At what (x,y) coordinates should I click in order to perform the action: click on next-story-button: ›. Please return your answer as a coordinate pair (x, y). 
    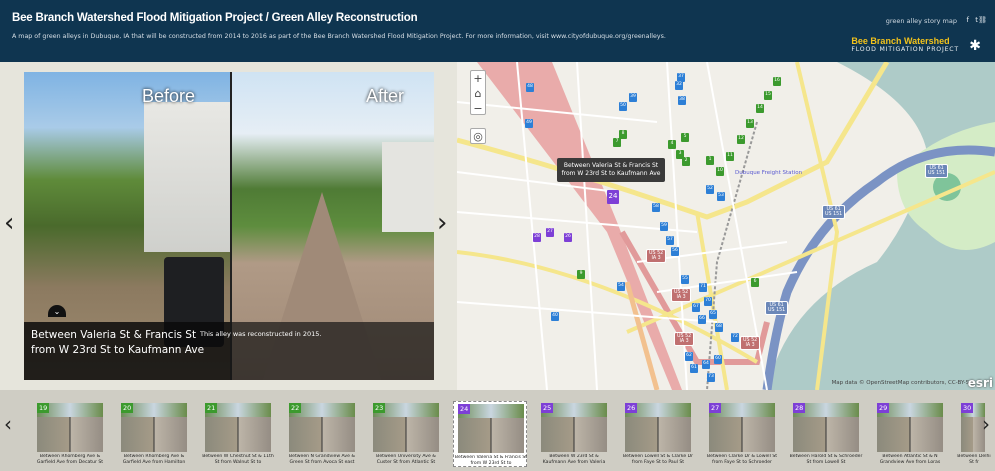
    Looking at the image, I should click on (442, 223).